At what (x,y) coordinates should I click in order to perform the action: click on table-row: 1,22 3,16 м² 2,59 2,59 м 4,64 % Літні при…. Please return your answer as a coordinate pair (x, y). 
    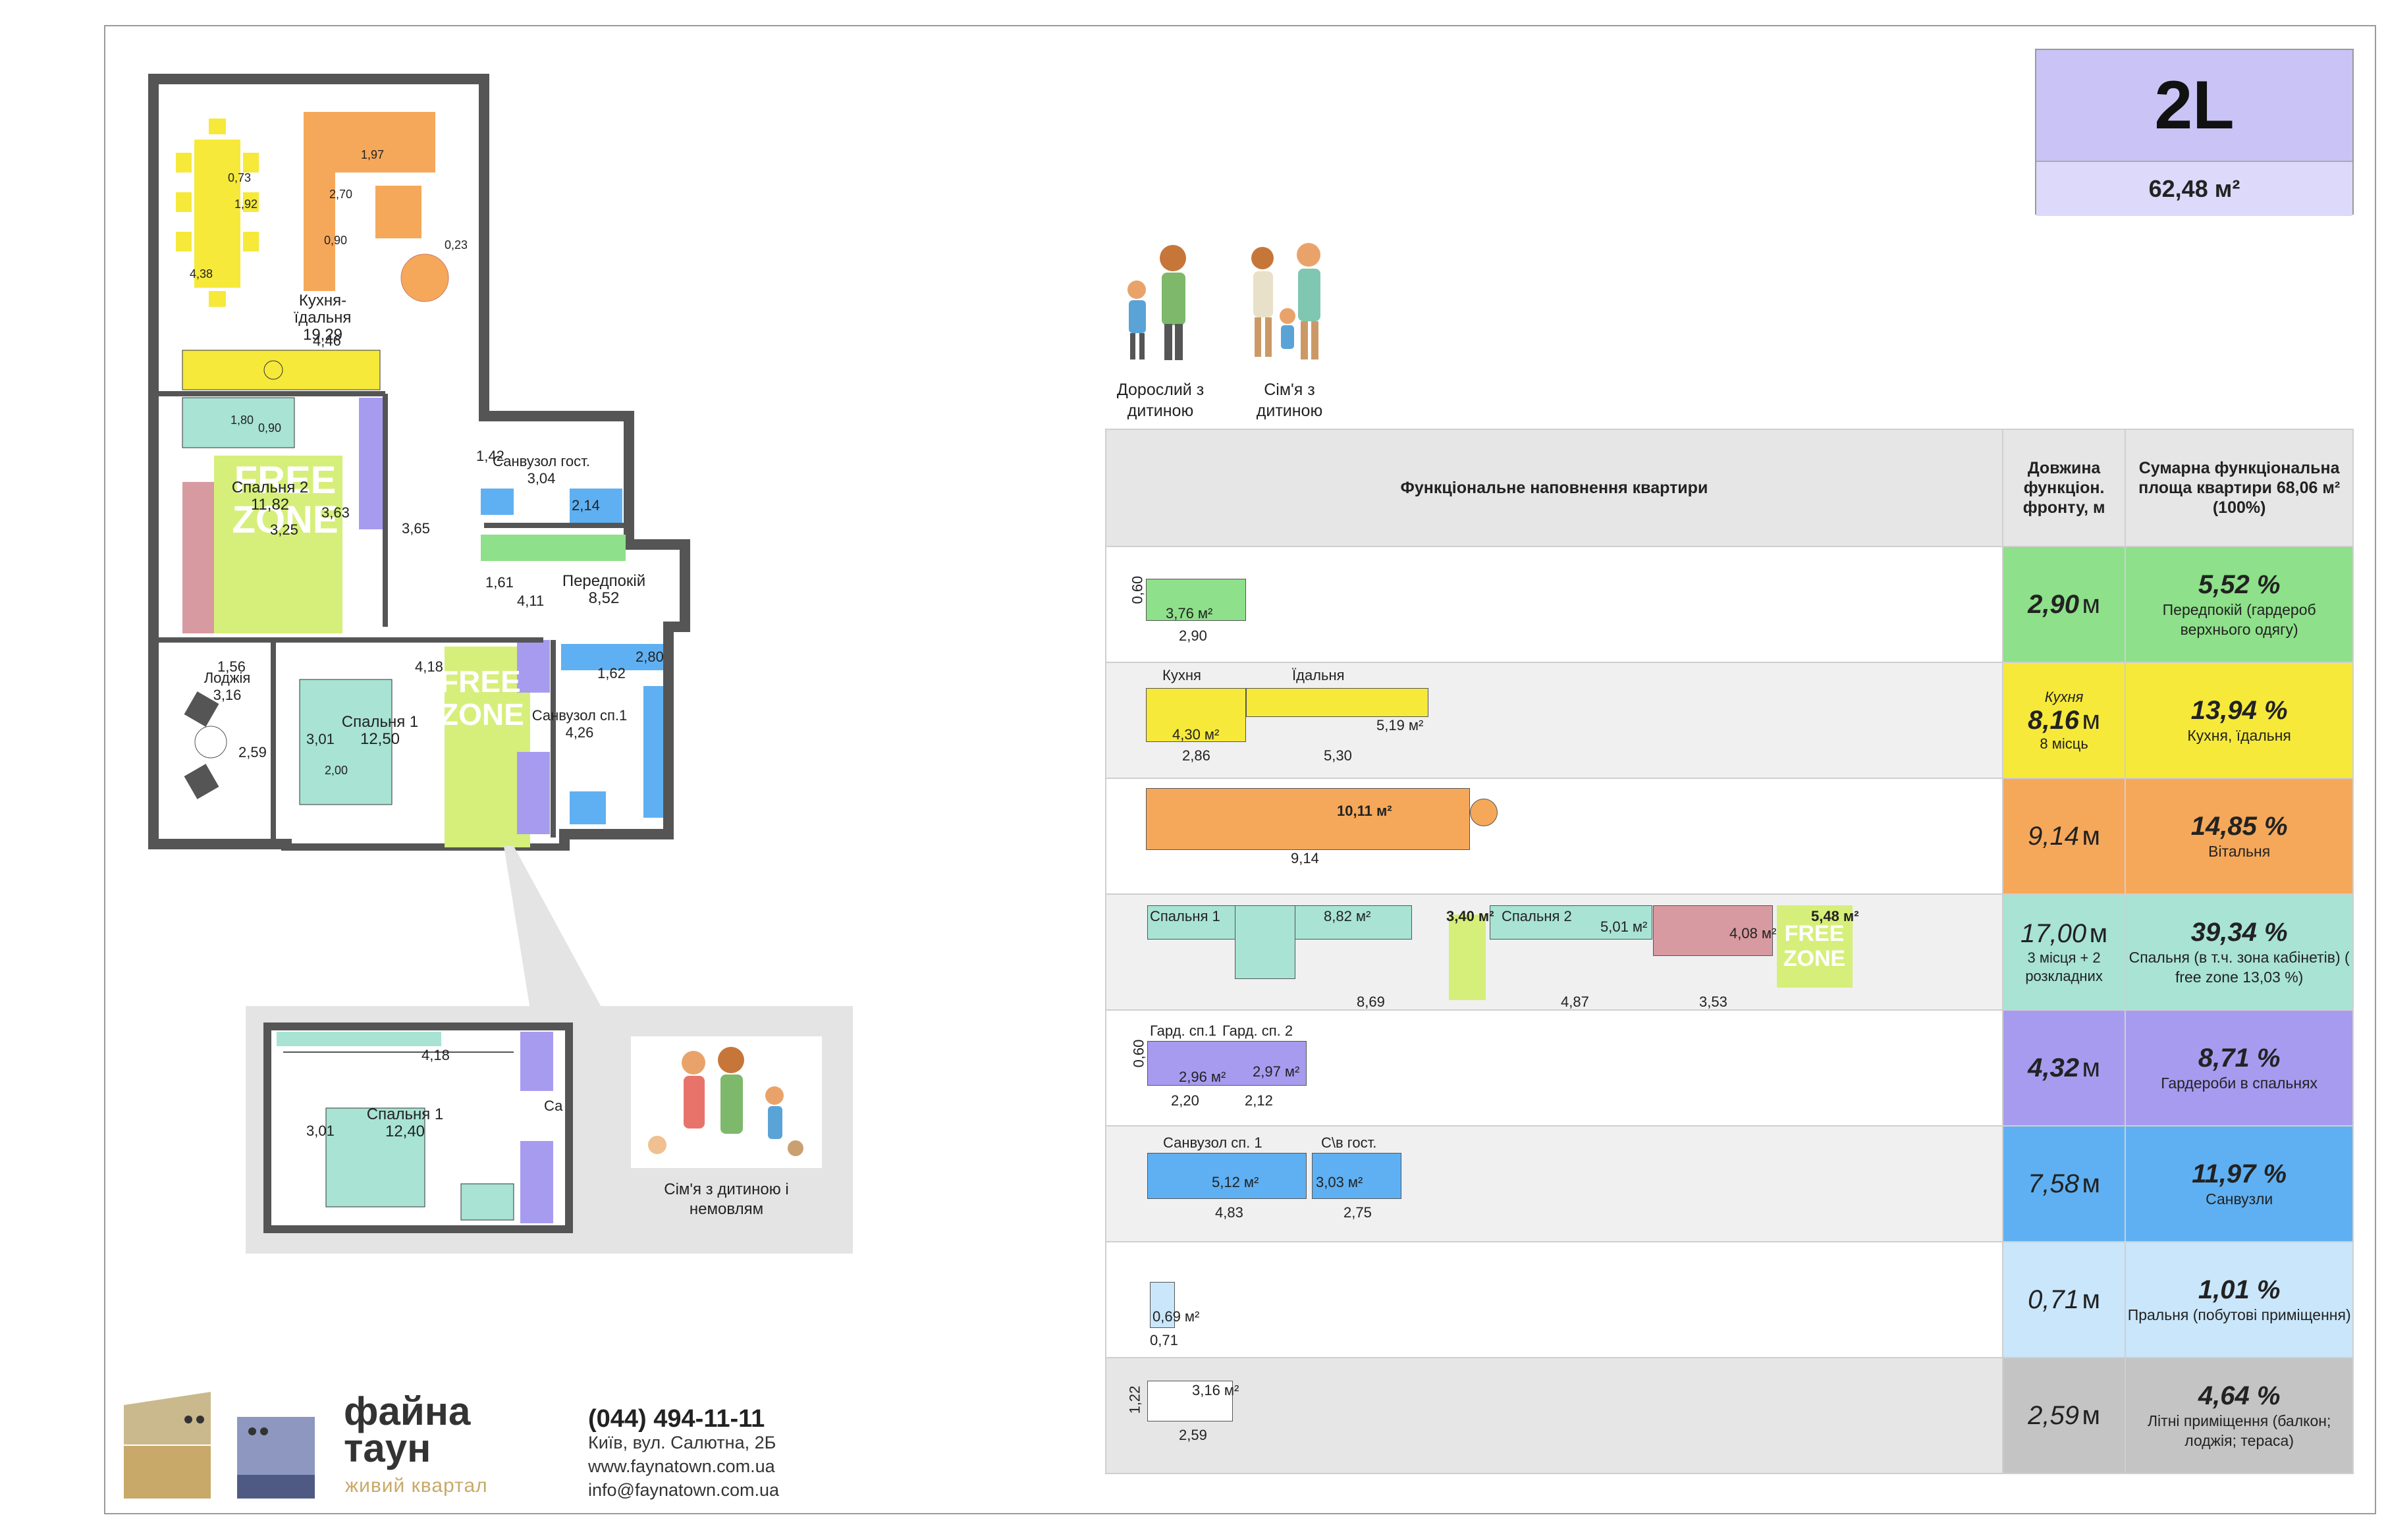
    Looking at the image, I should click on (1729, 1415).